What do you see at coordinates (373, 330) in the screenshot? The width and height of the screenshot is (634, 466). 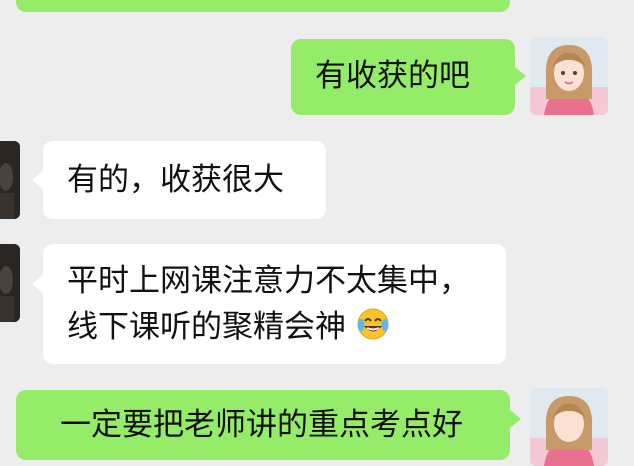 I see `tears-of-joy-emoji-icon` at bounding box center [373, 330].